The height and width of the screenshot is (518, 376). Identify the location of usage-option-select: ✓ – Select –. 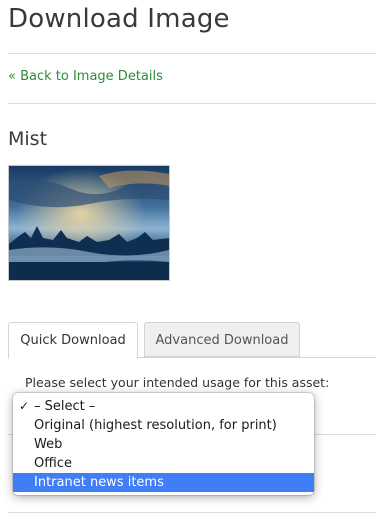
(163, 406).